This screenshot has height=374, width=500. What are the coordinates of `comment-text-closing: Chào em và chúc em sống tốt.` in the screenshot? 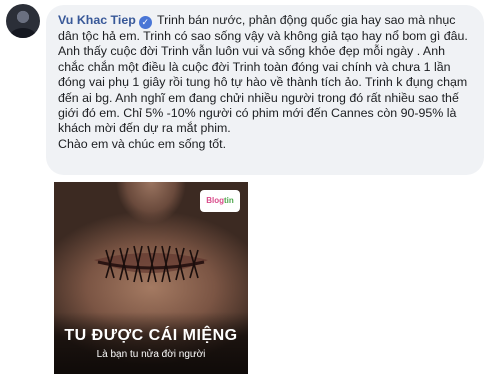 It's located at (142, 143).